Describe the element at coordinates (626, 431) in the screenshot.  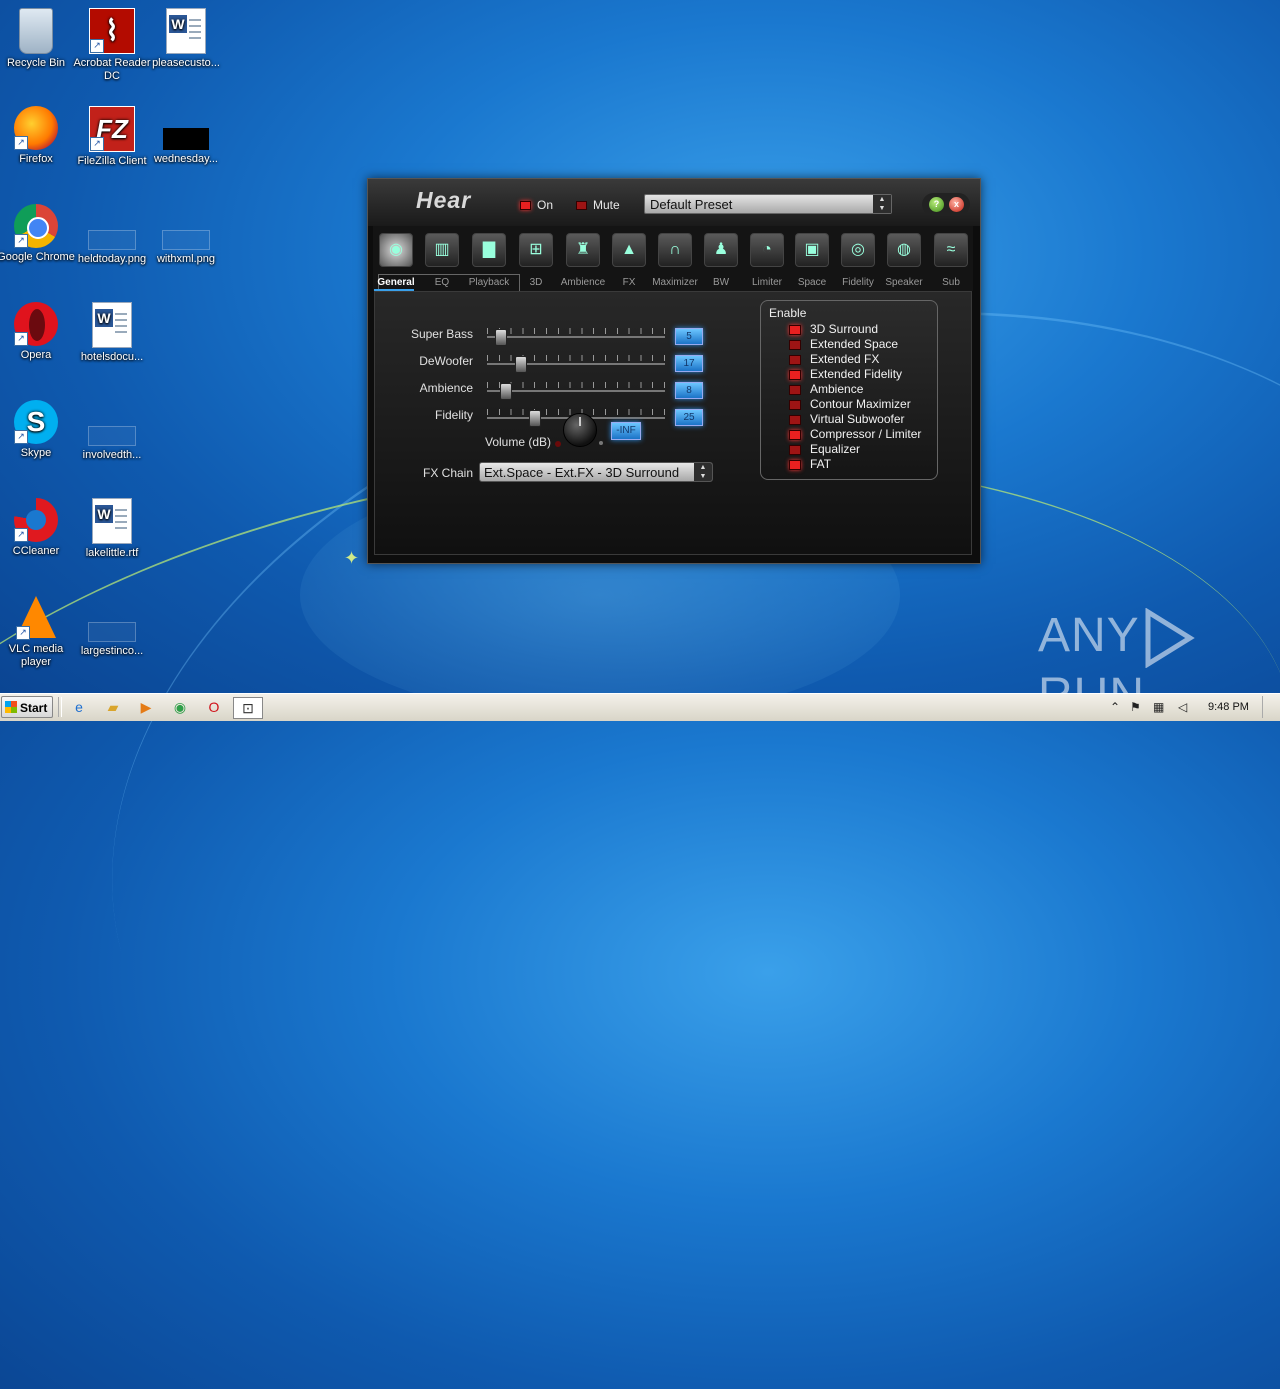
I see `volume-value: -INF` at that location.